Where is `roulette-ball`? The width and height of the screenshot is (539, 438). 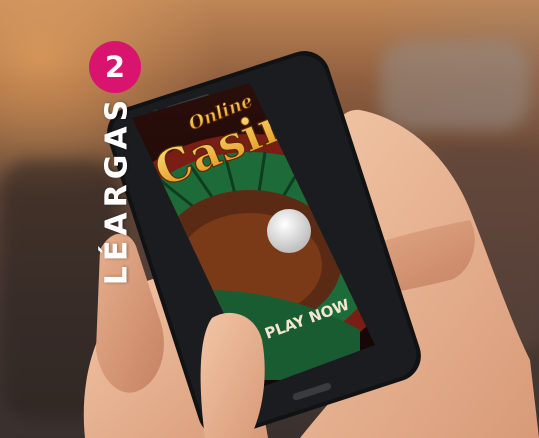 roulette-ball is located at coordinates (289, 231).